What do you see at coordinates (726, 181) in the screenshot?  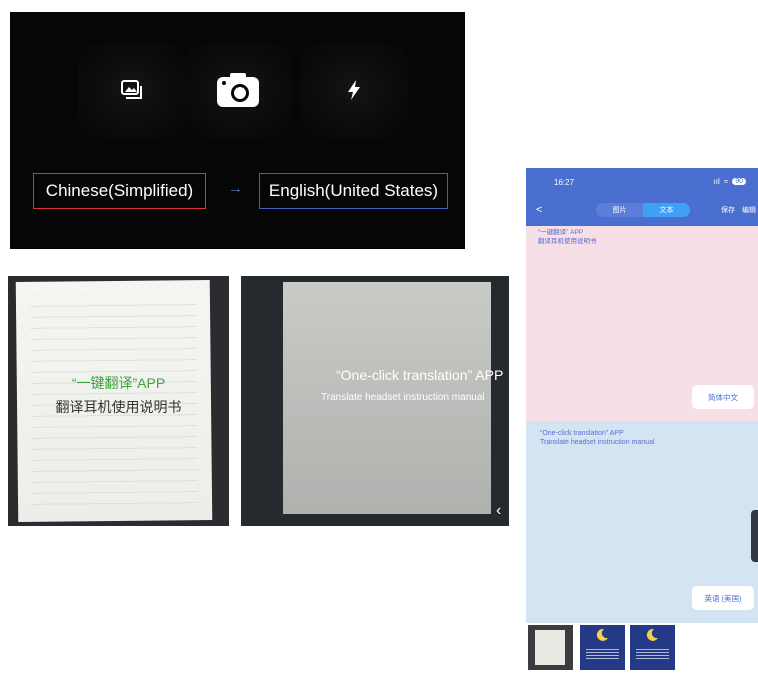 I see `wifi-icon: ≈` at bounding box center [726, 181].